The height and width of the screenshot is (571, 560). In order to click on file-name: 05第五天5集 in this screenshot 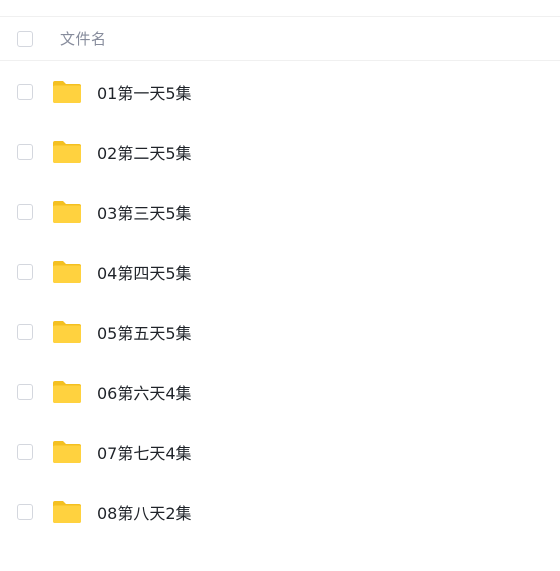, I will do `click(144, 332)`.